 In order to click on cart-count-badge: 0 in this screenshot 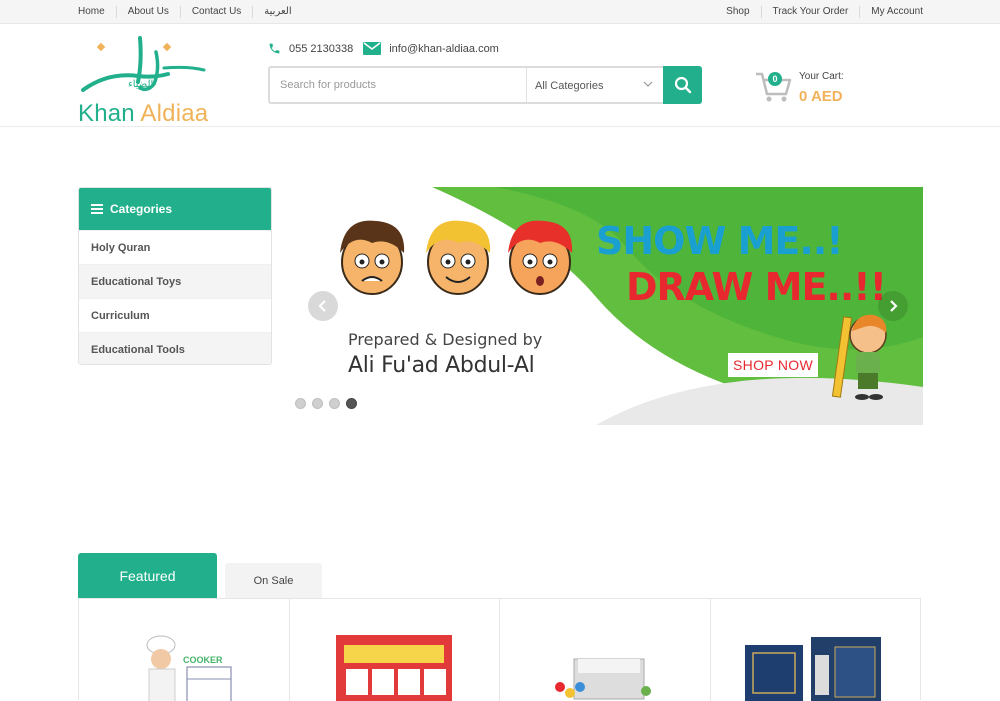, I will do `click(775, 79)`.